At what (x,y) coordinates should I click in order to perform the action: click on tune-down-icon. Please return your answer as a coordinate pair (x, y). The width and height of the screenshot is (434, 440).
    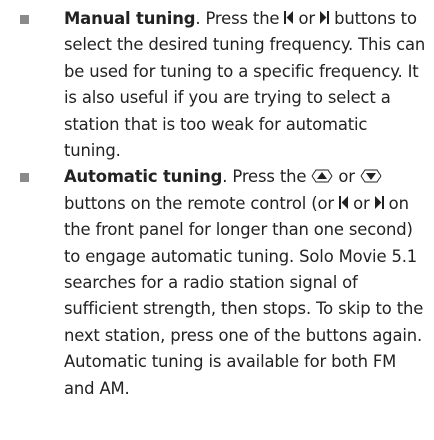
    Looking at the image, I should click on (371, 176).